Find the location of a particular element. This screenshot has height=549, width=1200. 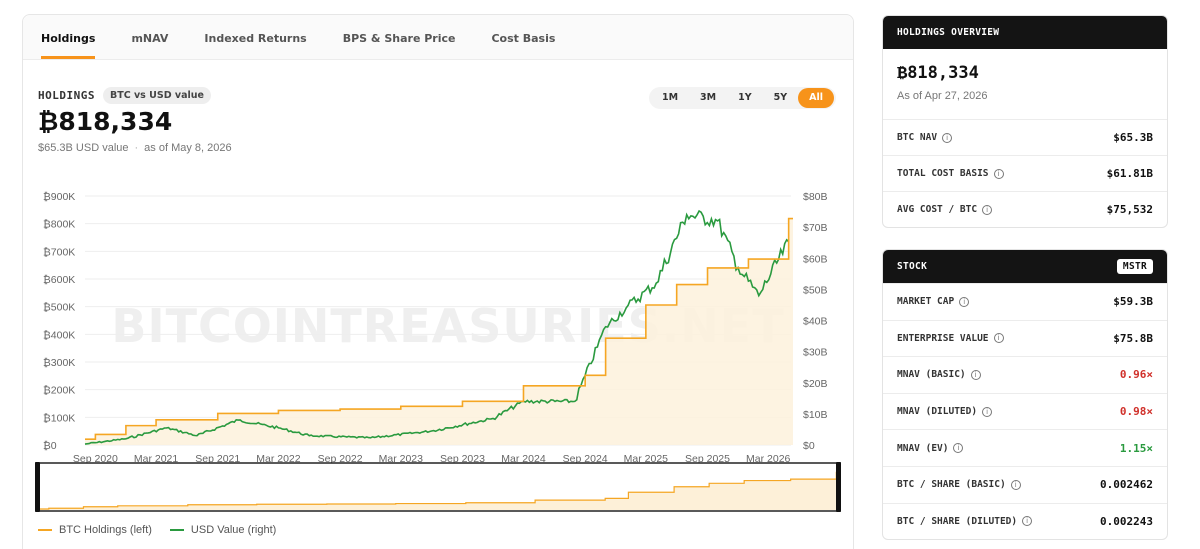

y-left-tick-label: ₿500K is located at coordinates (59, 308).